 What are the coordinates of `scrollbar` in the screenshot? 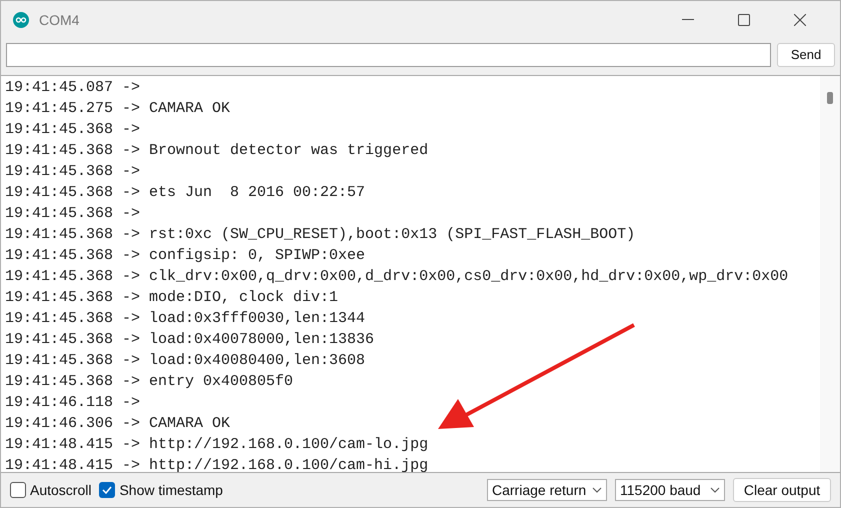 It's located at (830, 274).